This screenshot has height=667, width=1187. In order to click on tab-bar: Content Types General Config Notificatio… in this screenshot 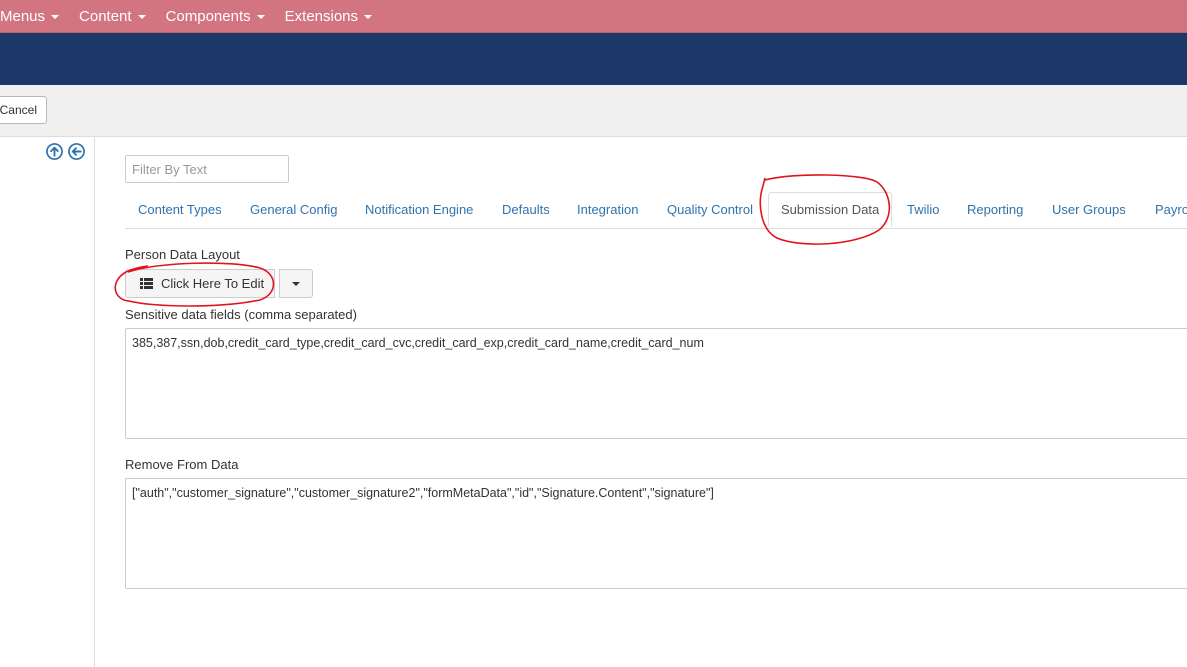, I will do `click(656, 210)`.